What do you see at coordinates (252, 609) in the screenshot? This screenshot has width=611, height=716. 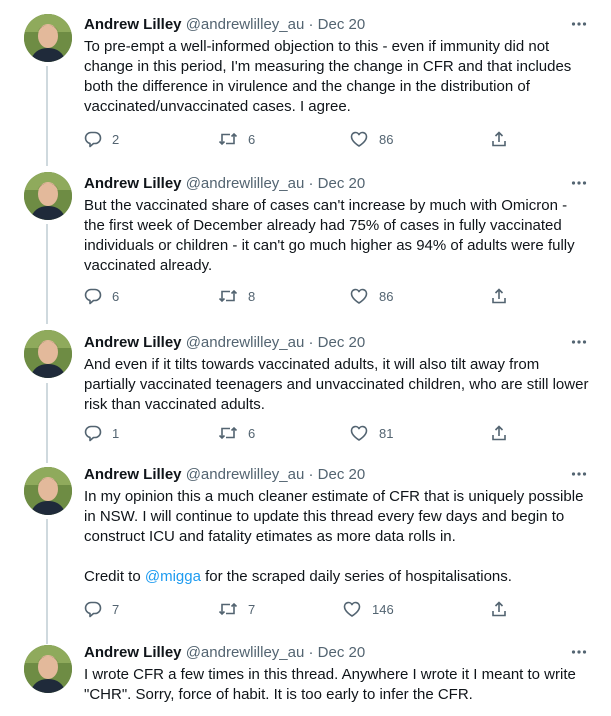 I see `retweet-count: 7` at bounding box center [252, 609].